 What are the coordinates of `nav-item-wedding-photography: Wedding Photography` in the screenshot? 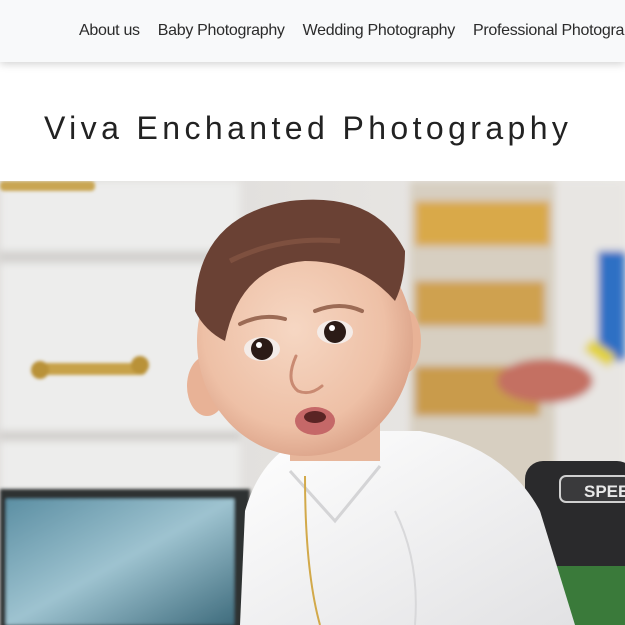 It's located at (379, 31).